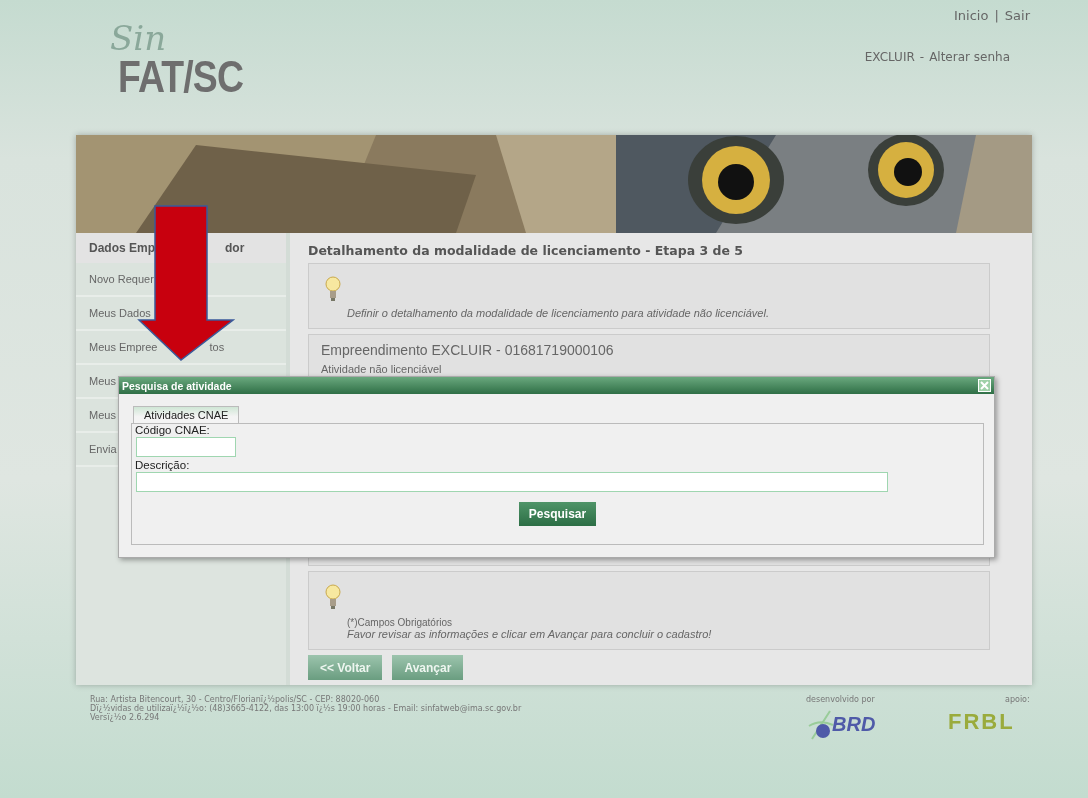  What do you see at coordinates (557, 514) in the screenshot?
I see `search-button: Pesquisar` at bounding box center [557, 514].